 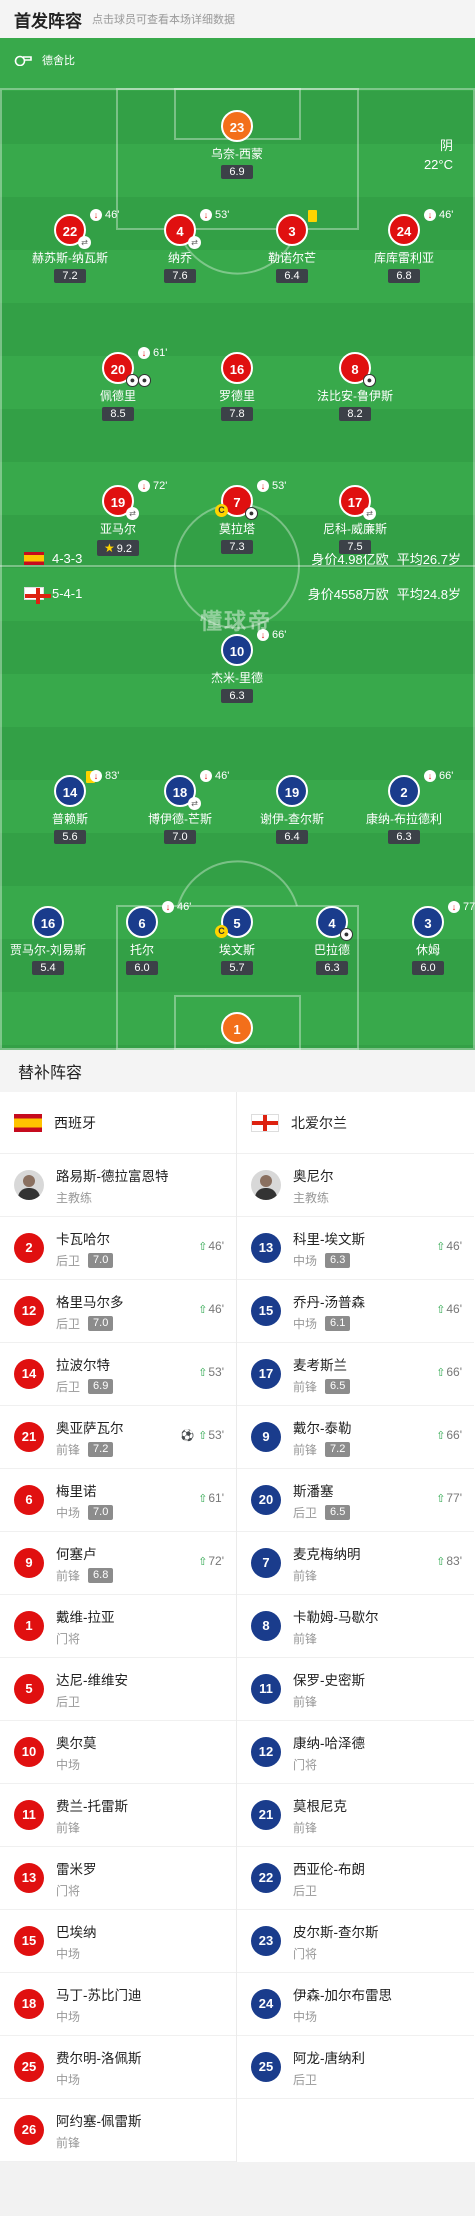 What do you see at coordinates (179, 258) in the screenshot?
I see `player-name: 纳乔` at bounding box center [179, 258].